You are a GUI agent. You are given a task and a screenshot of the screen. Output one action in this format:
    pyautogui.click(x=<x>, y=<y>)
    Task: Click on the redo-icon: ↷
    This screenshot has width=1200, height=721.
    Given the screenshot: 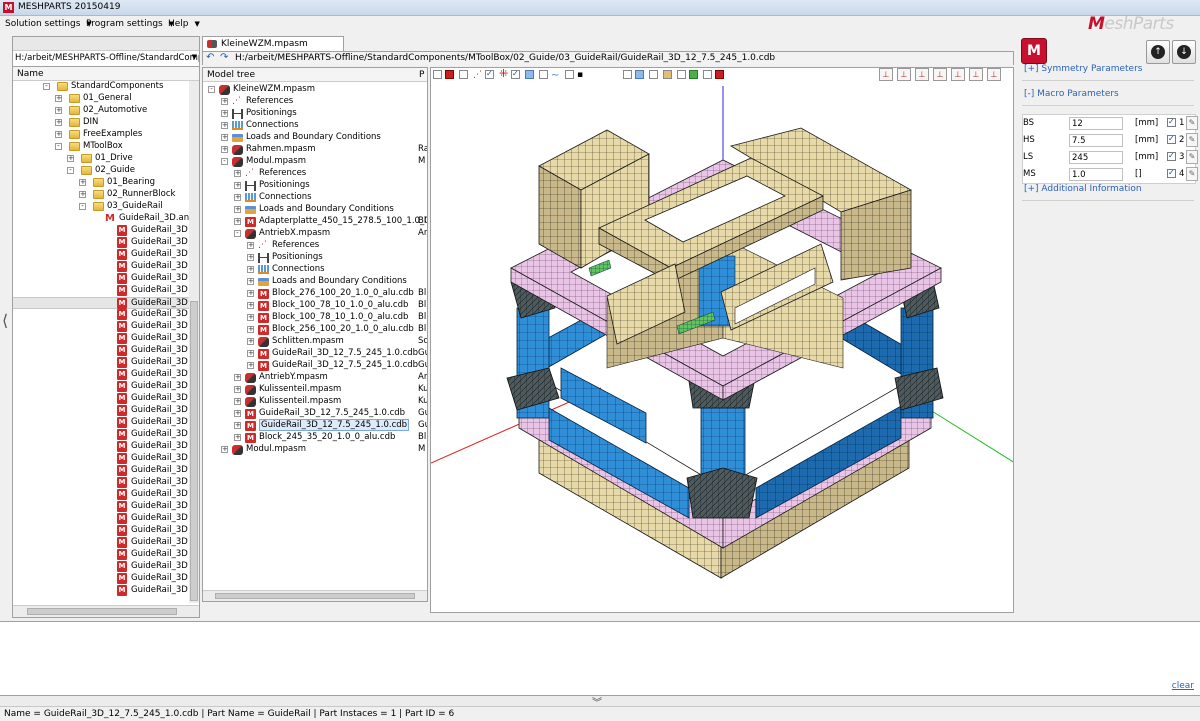 What is the action you would take?
    pyautogui.click(x=225, y=58)
    